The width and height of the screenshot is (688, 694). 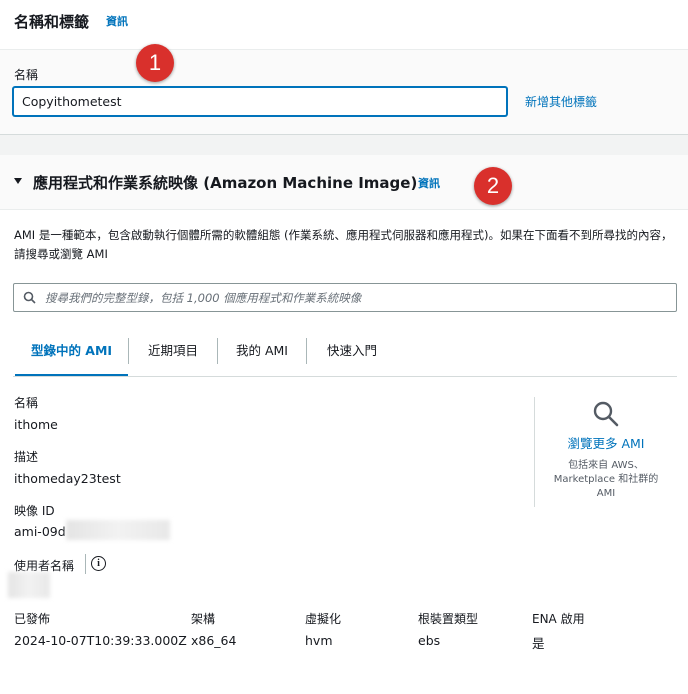 I want to click on ami-section-title: 應用程式和作業系統映像 (Amazon Machine Image), so click(x=225, y=182).